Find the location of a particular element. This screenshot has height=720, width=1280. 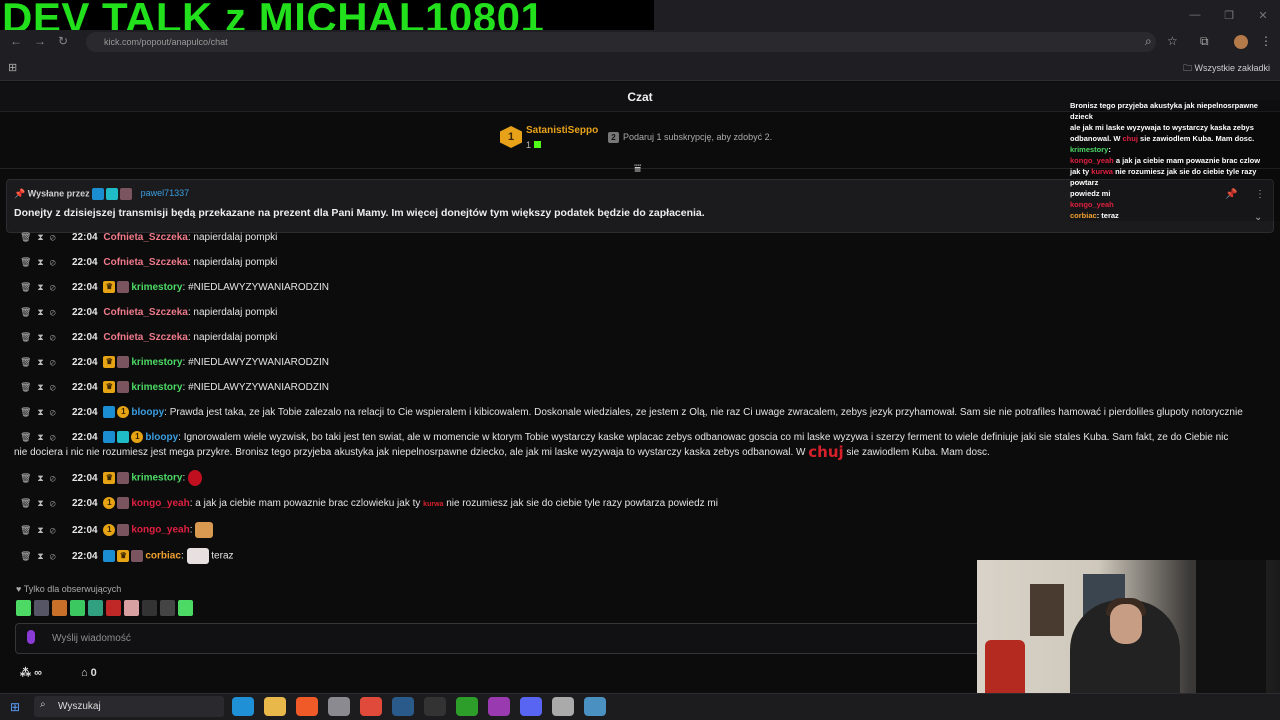

zoom-icon: ⌕ is located at coordinates (1148, 41).